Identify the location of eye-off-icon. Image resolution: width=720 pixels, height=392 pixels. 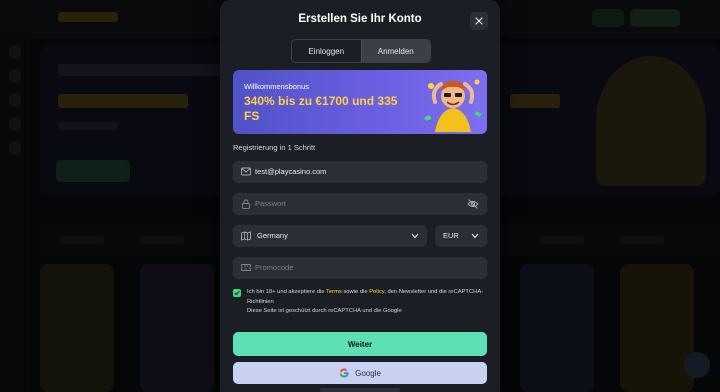
(473, 204).